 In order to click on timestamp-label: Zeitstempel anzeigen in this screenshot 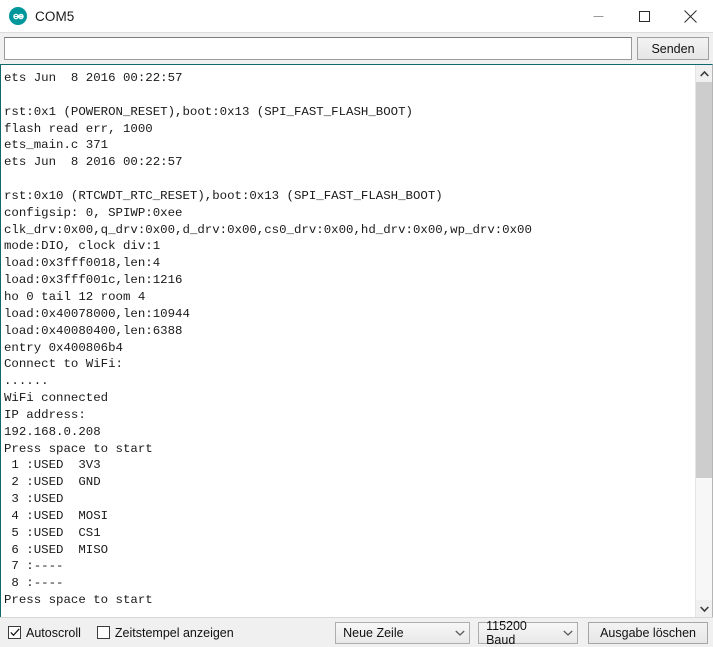, I will do `click(174, 632)`.